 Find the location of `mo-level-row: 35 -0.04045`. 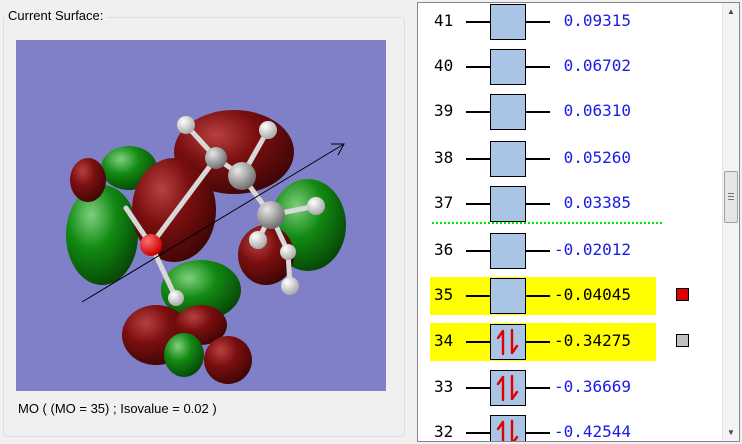

mo-level-row: 35 -0.04045 is located at coordinates (570, 296).